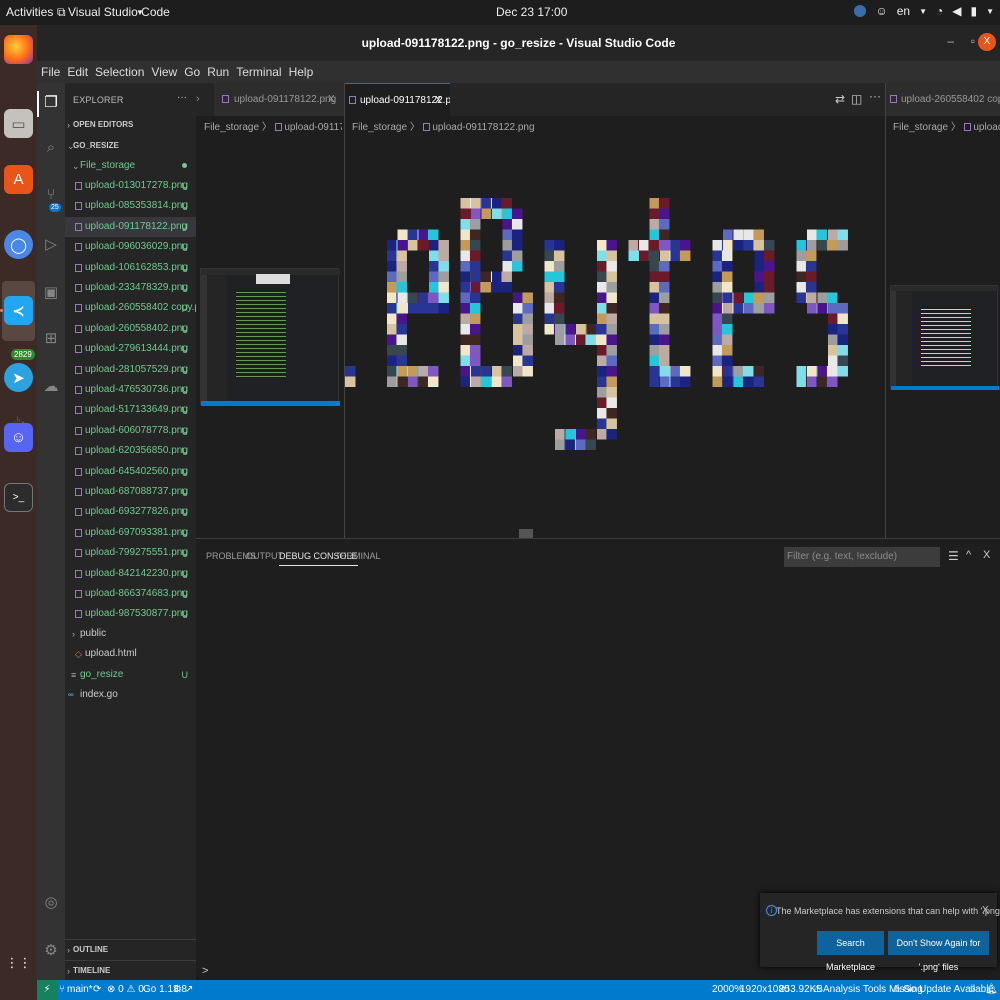 The width and height of the screenshot is (1000, 1000). Describe the element at coordinates (991, 989) in the screenshot. I see `notifications-bell-icon: 🔔︎` at that location.